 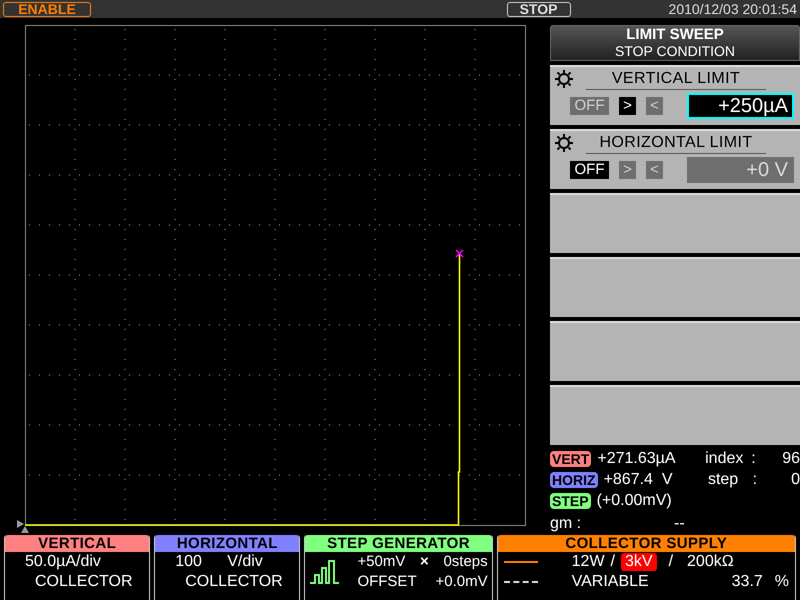 What do you see at coordinates (676, 79) in the screenshot?
I see `limit-title: VERTICAL LIMIT` at bounding box center [676, 79].